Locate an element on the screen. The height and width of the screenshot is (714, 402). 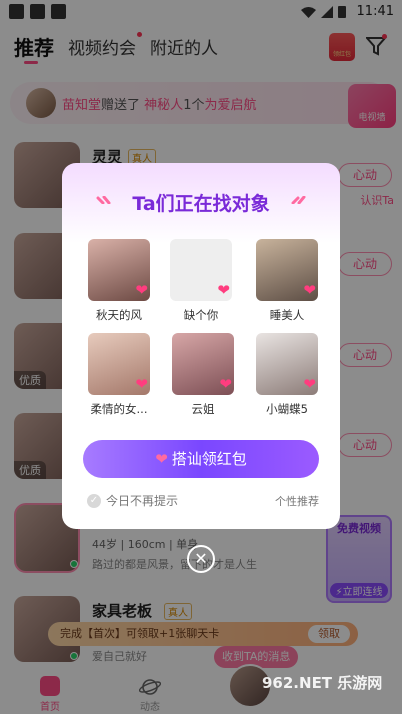
match-card: ❤ 云姐 is located at coordinates (203, 375).